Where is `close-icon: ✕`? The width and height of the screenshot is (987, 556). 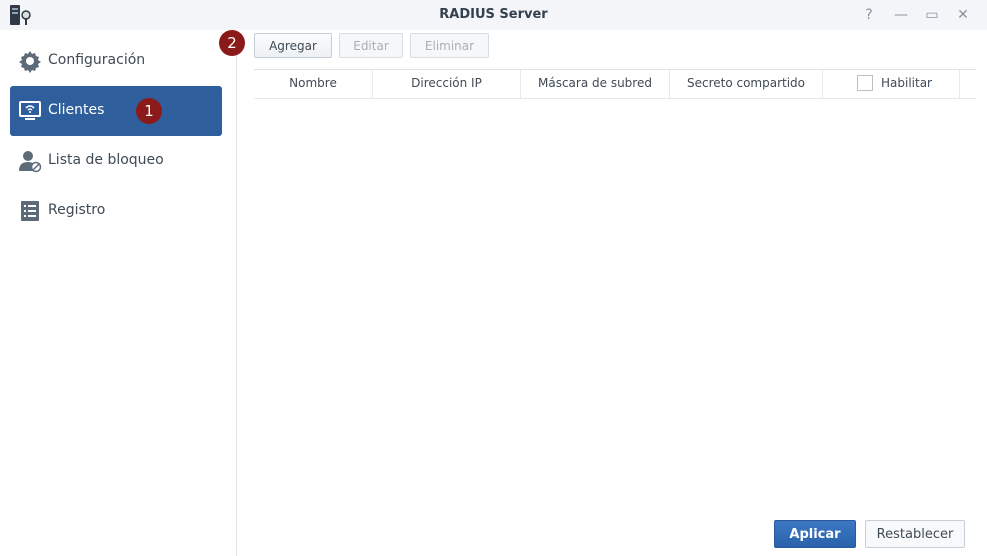
close-icon: ✕ is located at coordinates (963, 15).